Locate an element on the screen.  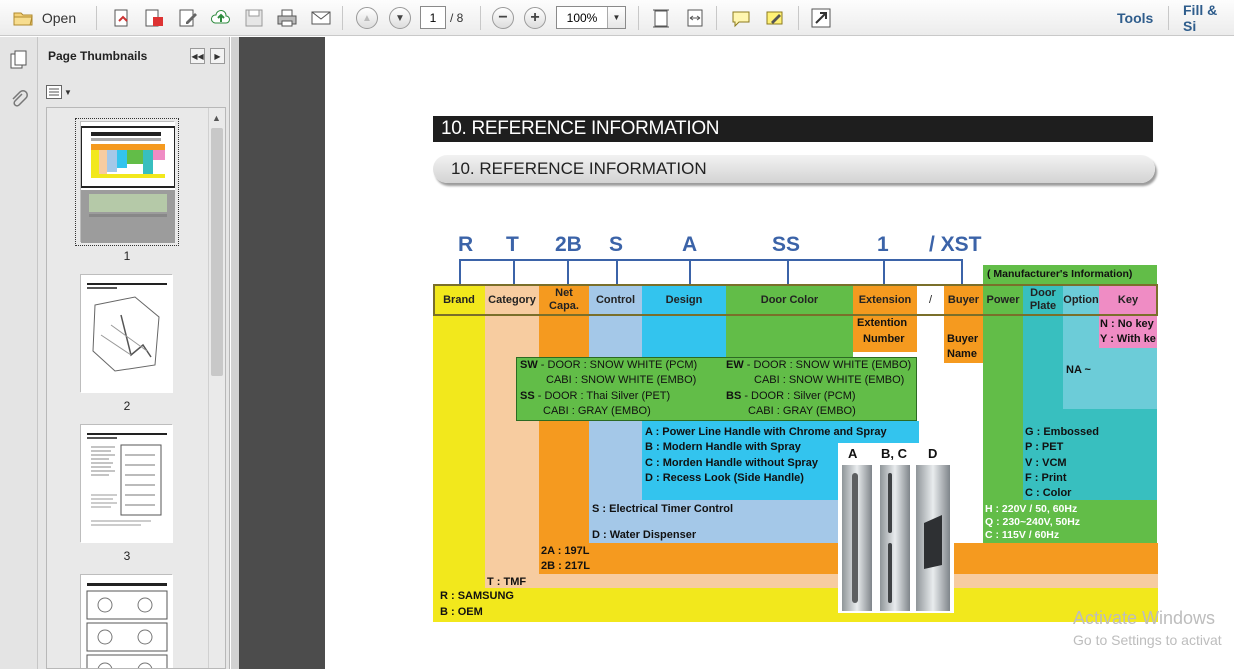
thumbnail-page-3-number: 3 is located at coordinates (127, 556).